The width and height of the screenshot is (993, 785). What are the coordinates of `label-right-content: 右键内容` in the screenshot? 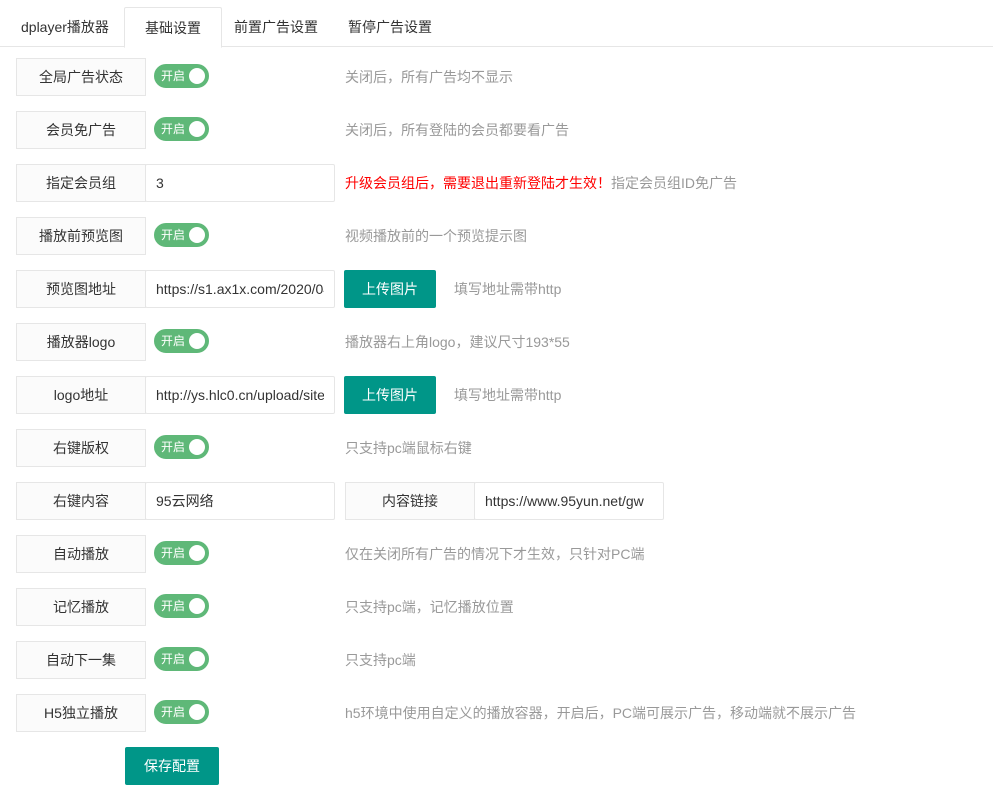 It's located at (81, 501).